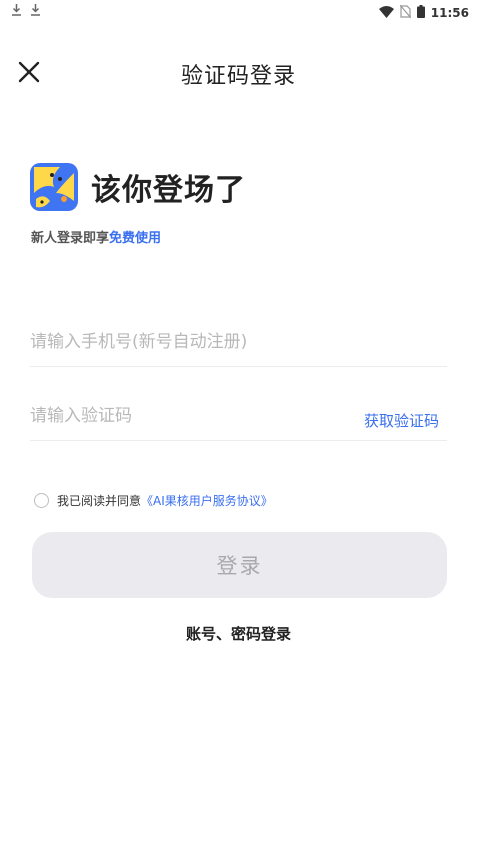 This screenshot has width=477, height=848. What do you see at coordinates (401, 420) in the screenshot?
I see `get-code-button: 获取验证码` at bounding box center [401, 420].